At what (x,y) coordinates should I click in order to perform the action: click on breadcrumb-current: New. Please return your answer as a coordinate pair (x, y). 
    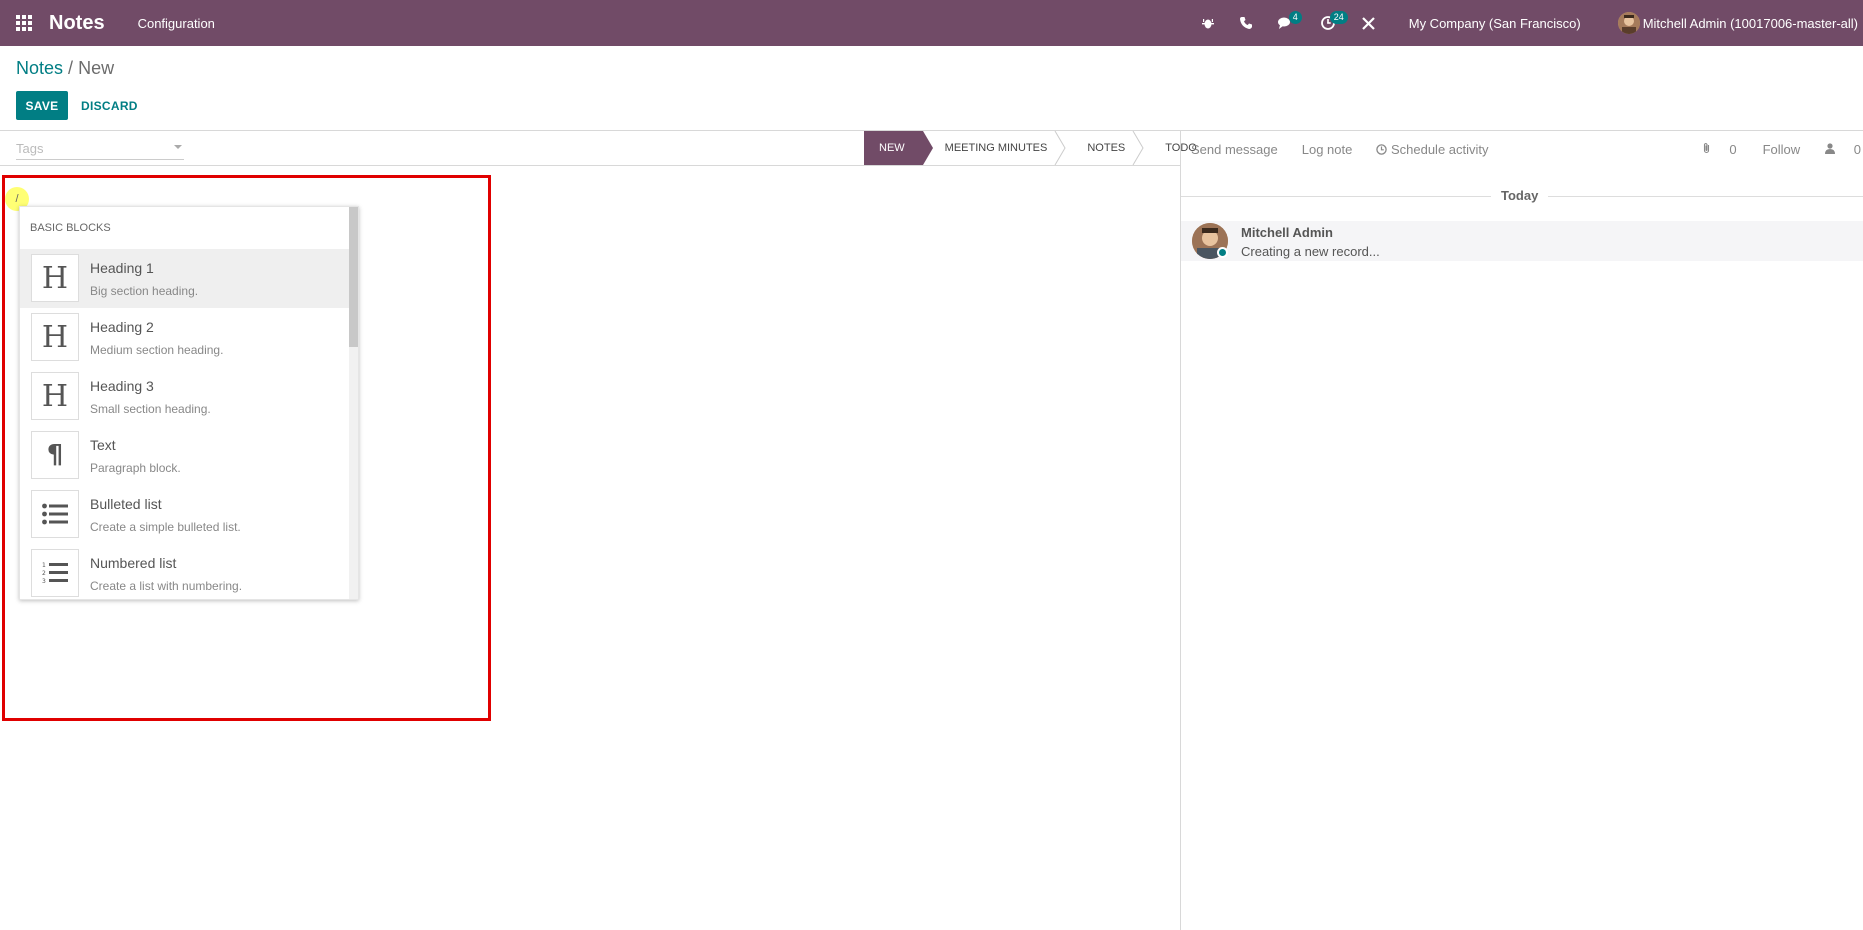
    Looking at the image, I should click on (96, 68).